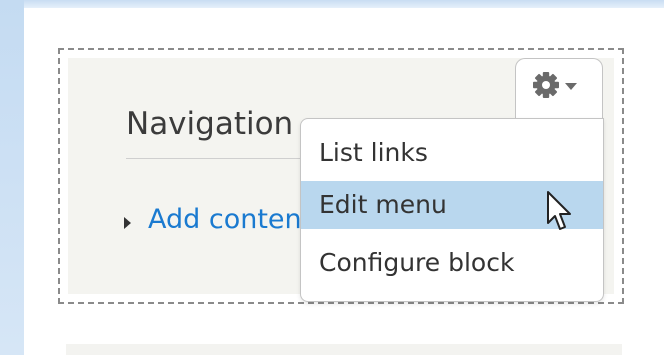 Image resolution: width=664 pixels, height=355 pixels. What do you see at coordinates (555, 85) in the screenshot?
I see `gear-icon` at bounding box center [555, 85].